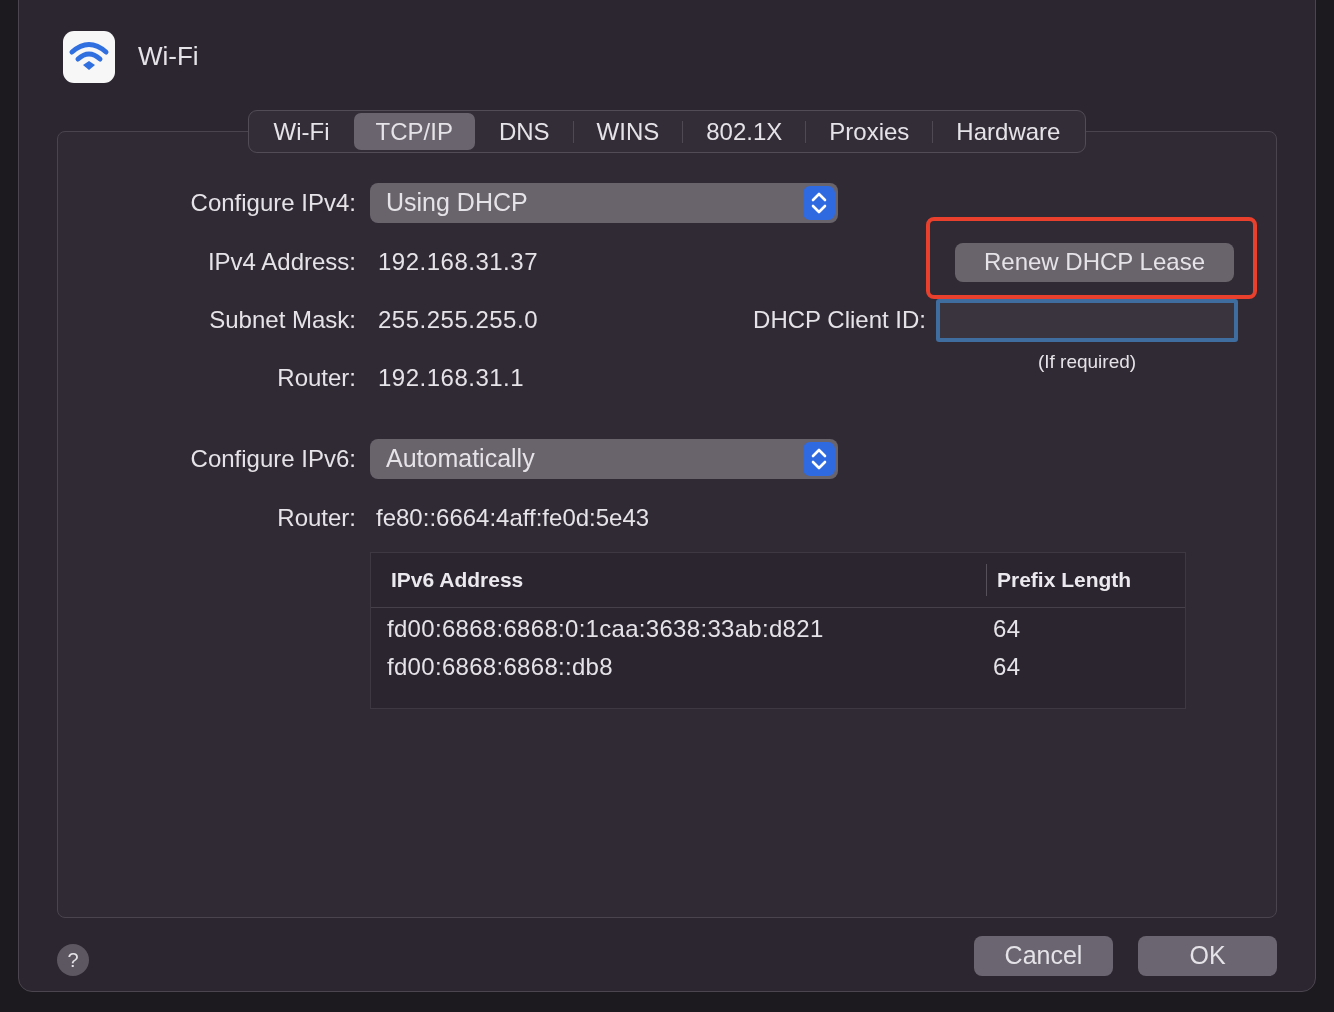  I want to click on column-header: Prefix Length, so click(1064, 580).